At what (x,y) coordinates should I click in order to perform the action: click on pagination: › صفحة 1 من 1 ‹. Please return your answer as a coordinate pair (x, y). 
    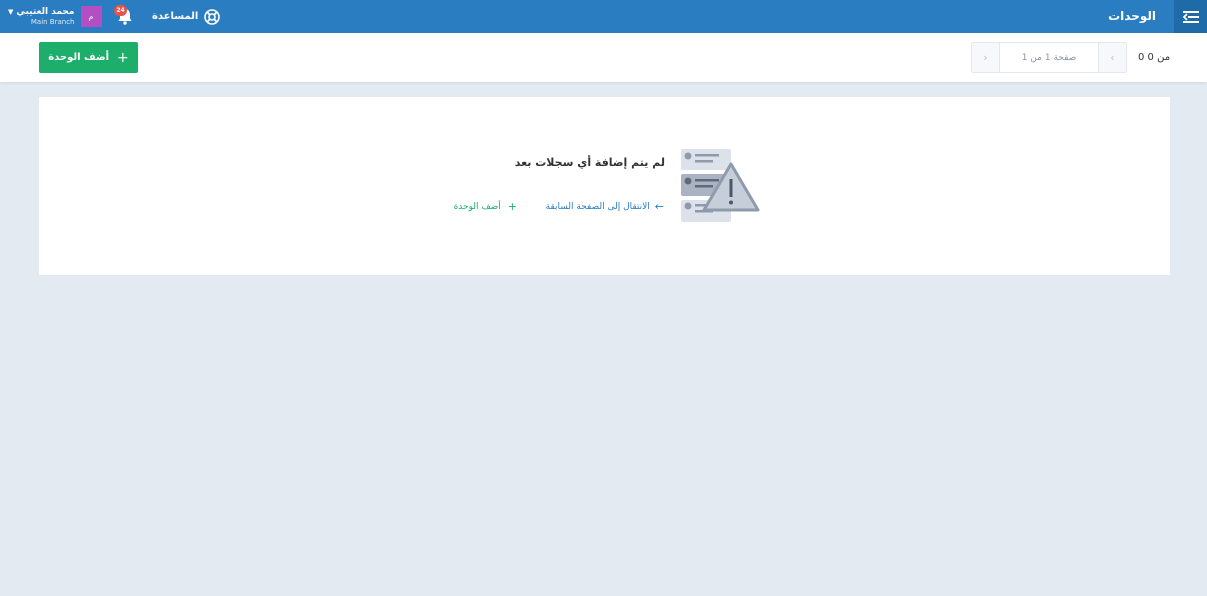
    Looking at the image, I should click on (1049, 57).